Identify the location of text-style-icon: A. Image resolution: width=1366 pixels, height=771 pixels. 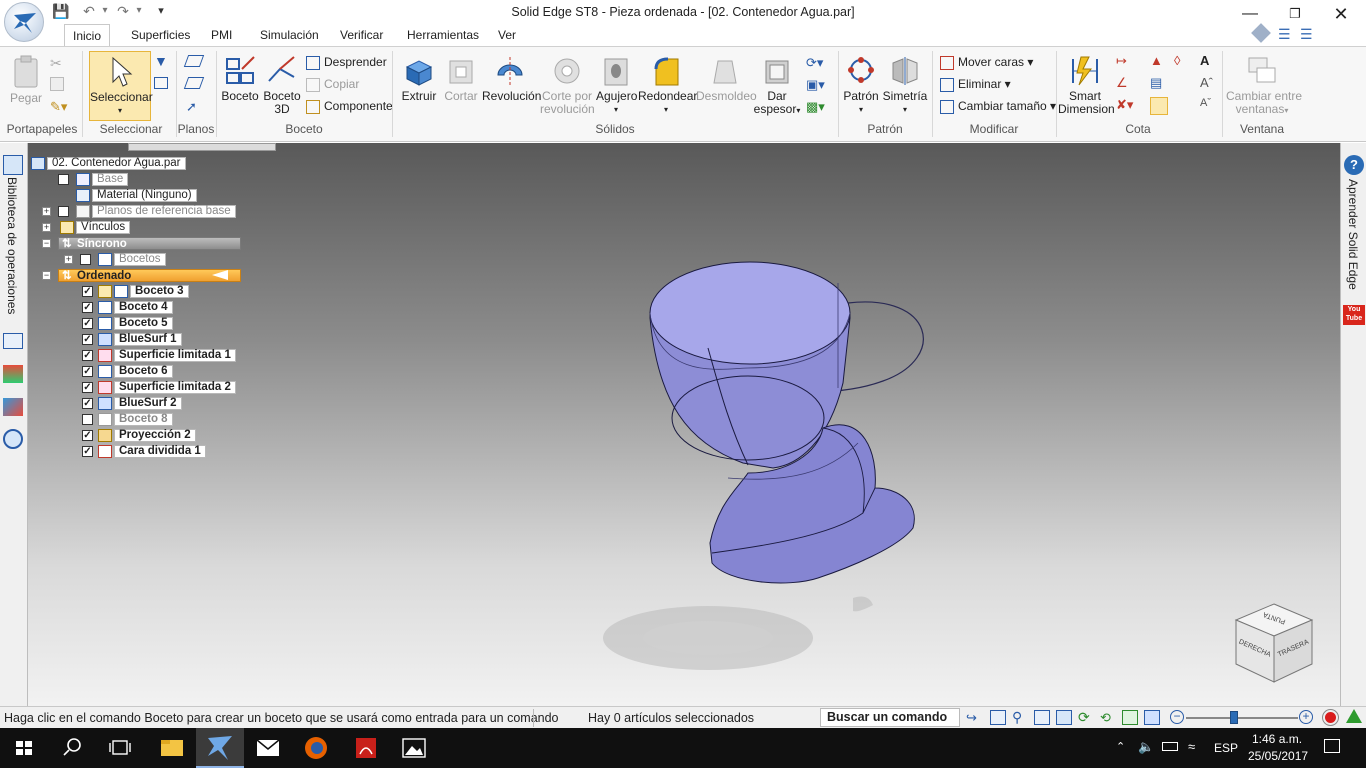
(1204, 60).